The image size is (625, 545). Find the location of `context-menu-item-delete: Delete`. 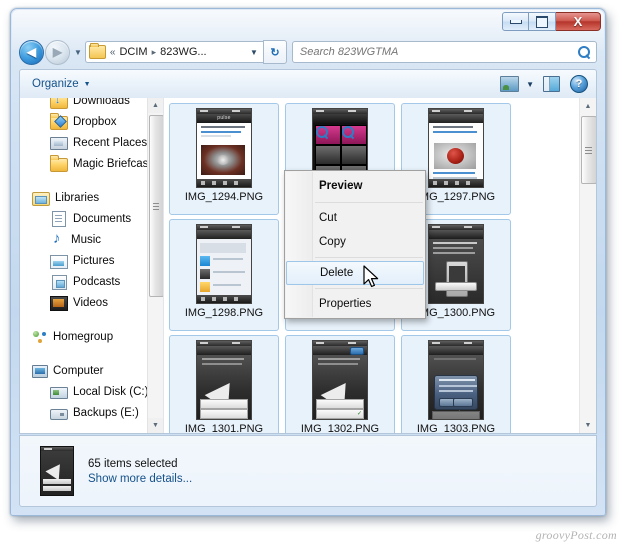

context-menu-item-delete: Delete is located at coordinates (355, 273).